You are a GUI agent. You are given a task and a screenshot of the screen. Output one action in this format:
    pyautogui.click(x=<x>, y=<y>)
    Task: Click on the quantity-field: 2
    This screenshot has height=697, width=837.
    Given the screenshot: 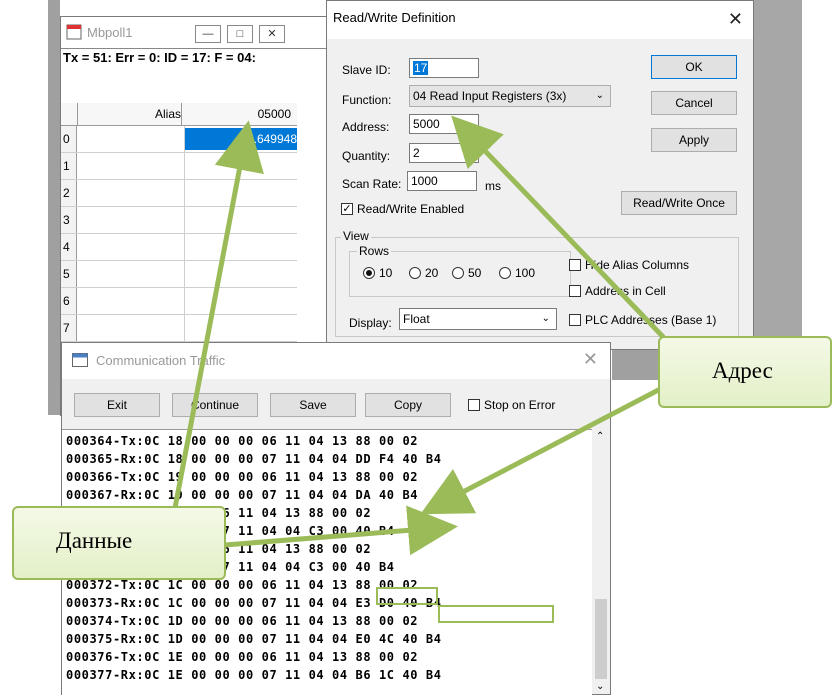 What is the action you would take?
    pyautogui.click(x=444, y=153)
    